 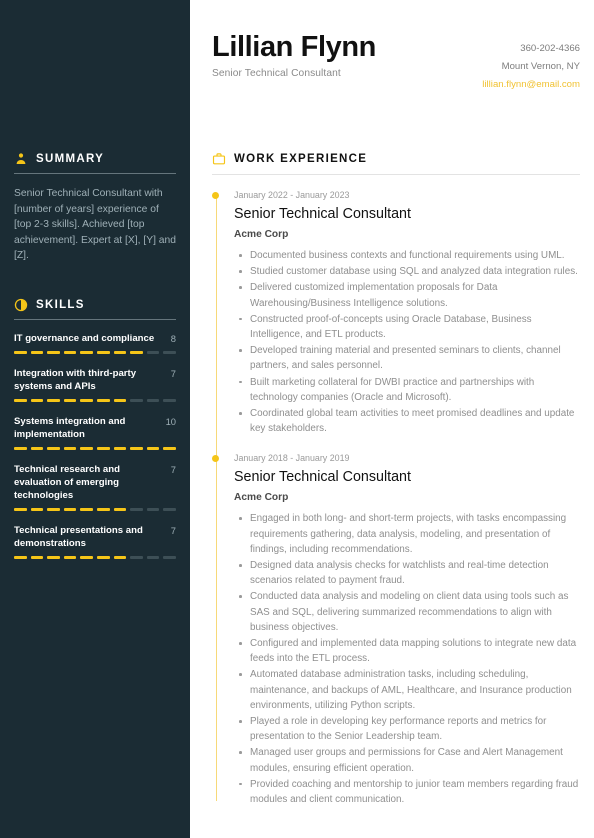 What do you see at coordinates (60, 304) in the screenshot?
I see `skills-title: SKILLS` at bounding box center [60, 304].